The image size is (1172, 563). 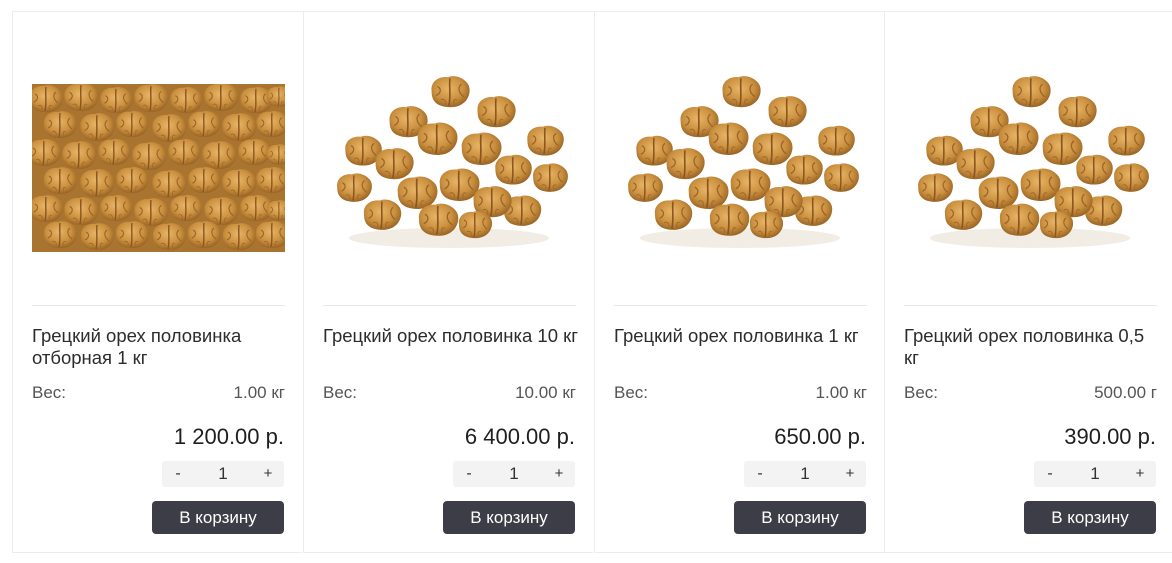 I want to click on weight-value: 10.00 кг, so click(x=545, y=392).